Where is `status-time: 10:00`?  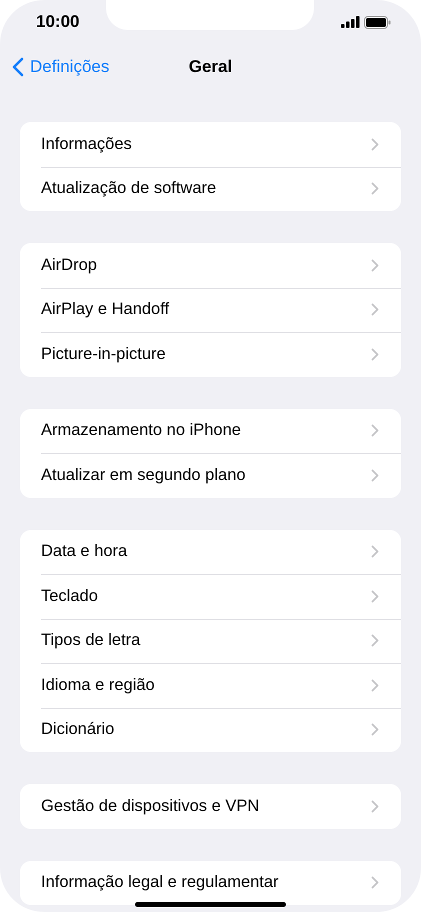
status-time: 10:00 is located at coordinates (58, 22).